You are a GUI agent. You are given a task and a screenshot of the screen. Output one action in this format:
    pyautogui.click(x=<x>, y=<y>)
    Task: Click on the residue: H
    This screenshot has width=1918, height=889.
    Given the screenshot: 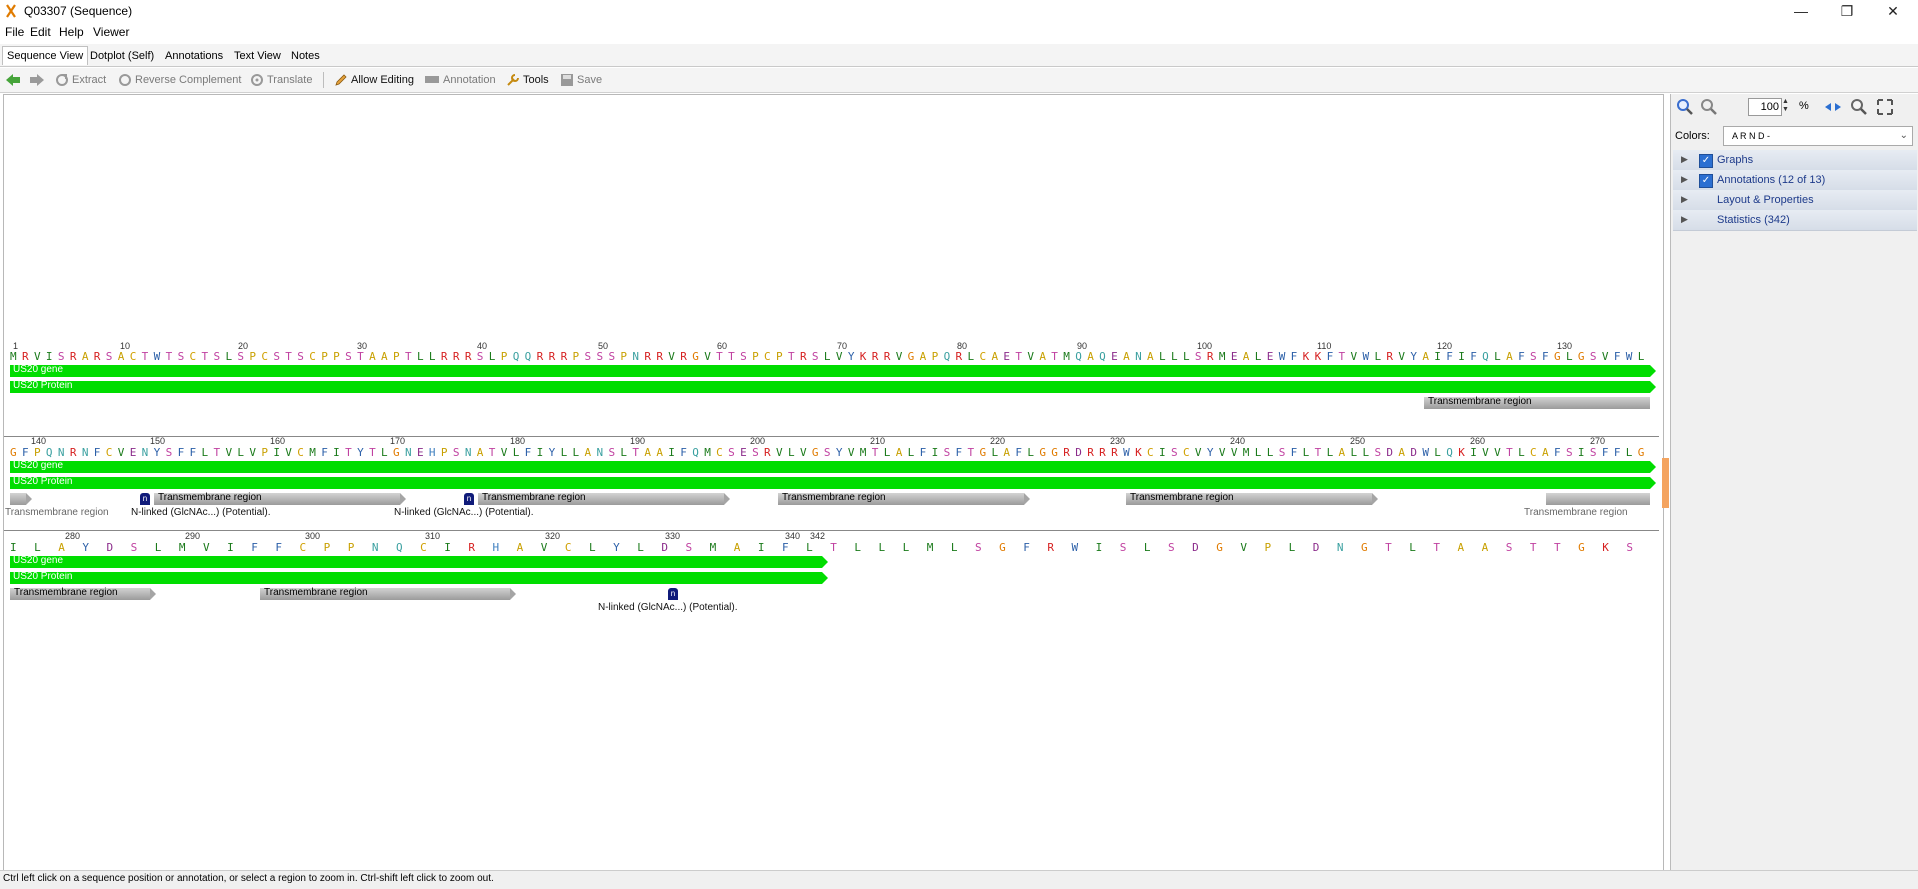 What is the action you would take?
    pyautogui.click(x=435, y=452)
    